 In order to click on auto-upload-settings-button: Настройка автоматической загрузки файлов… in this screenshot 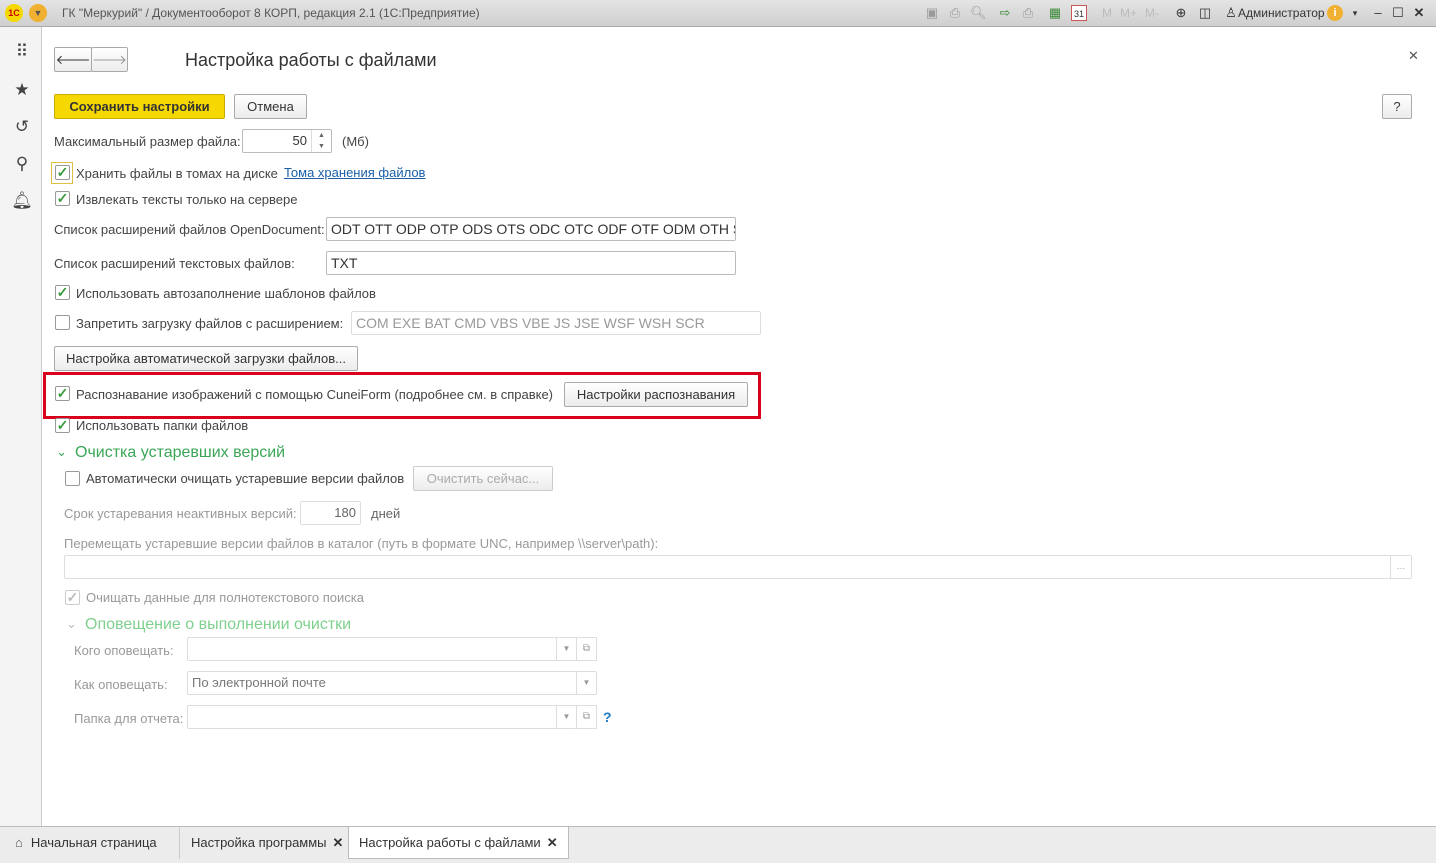, I will do `click(206, 358)`.